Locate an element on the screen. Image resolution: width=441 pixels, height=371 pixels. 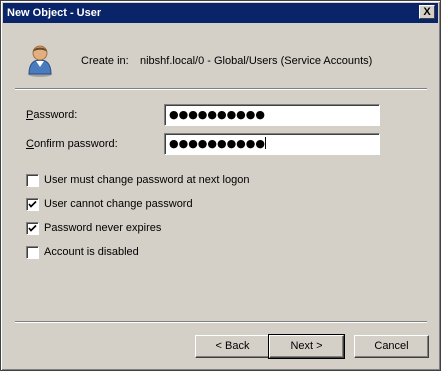
user-icon is located at coordinates (40, 61).